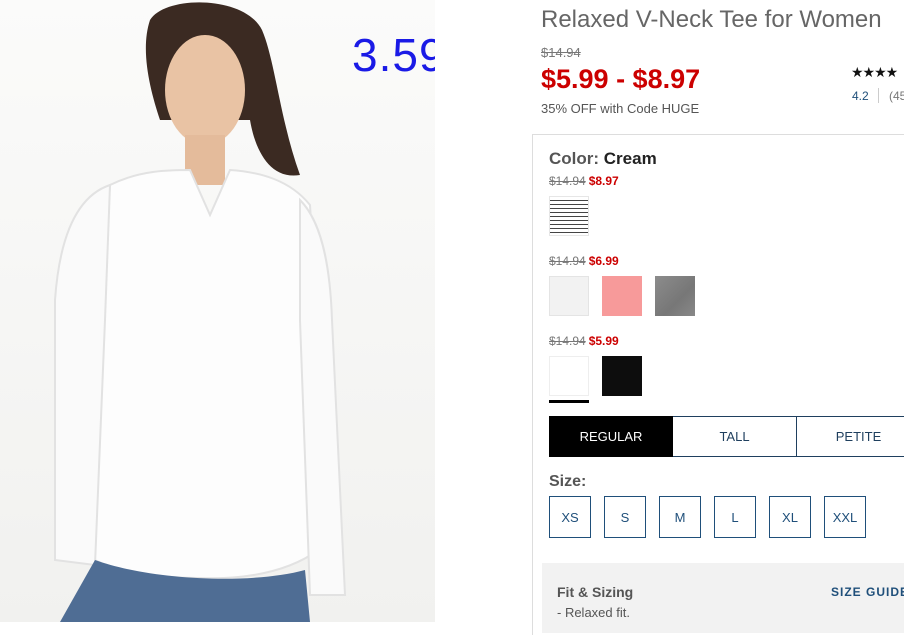  What do you see at coordinates (622, 296) in the screenshot?
I see `swatch-pink` at bounding box center [622, 296].